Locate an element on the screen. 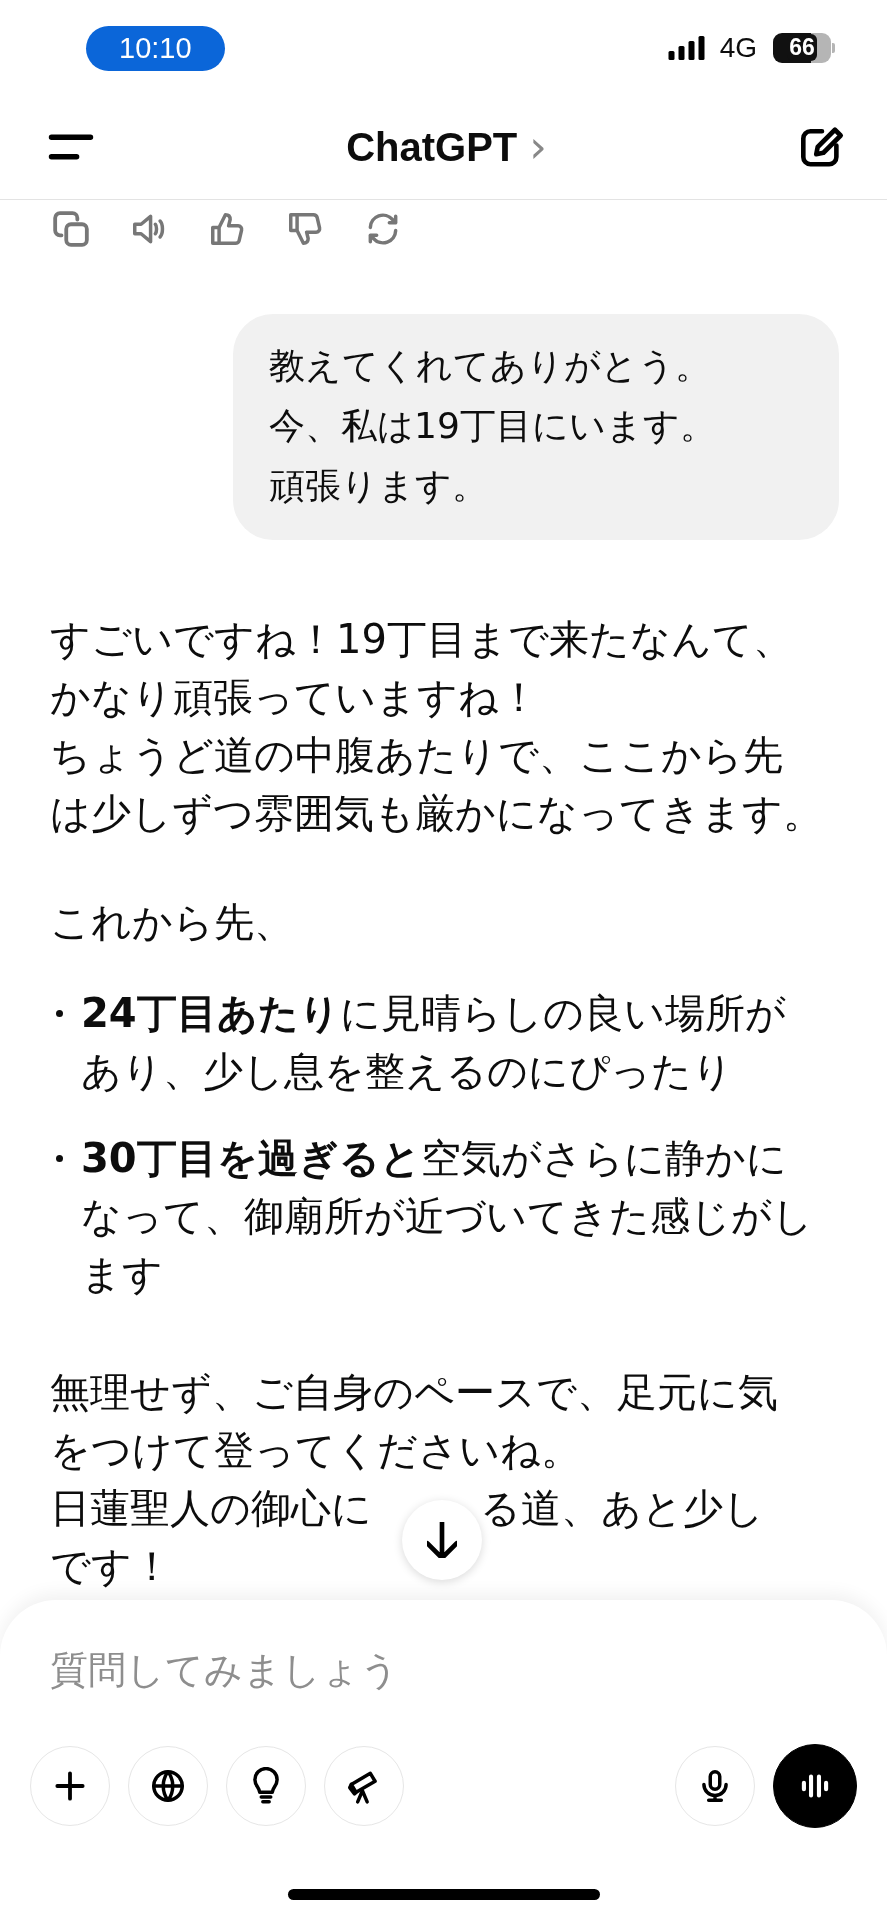 The height and width of the screenshot is (1920, 887). reply-line: は少しずつ雰囲気も厳かになってきます。 is located at coordinates (436, 813).